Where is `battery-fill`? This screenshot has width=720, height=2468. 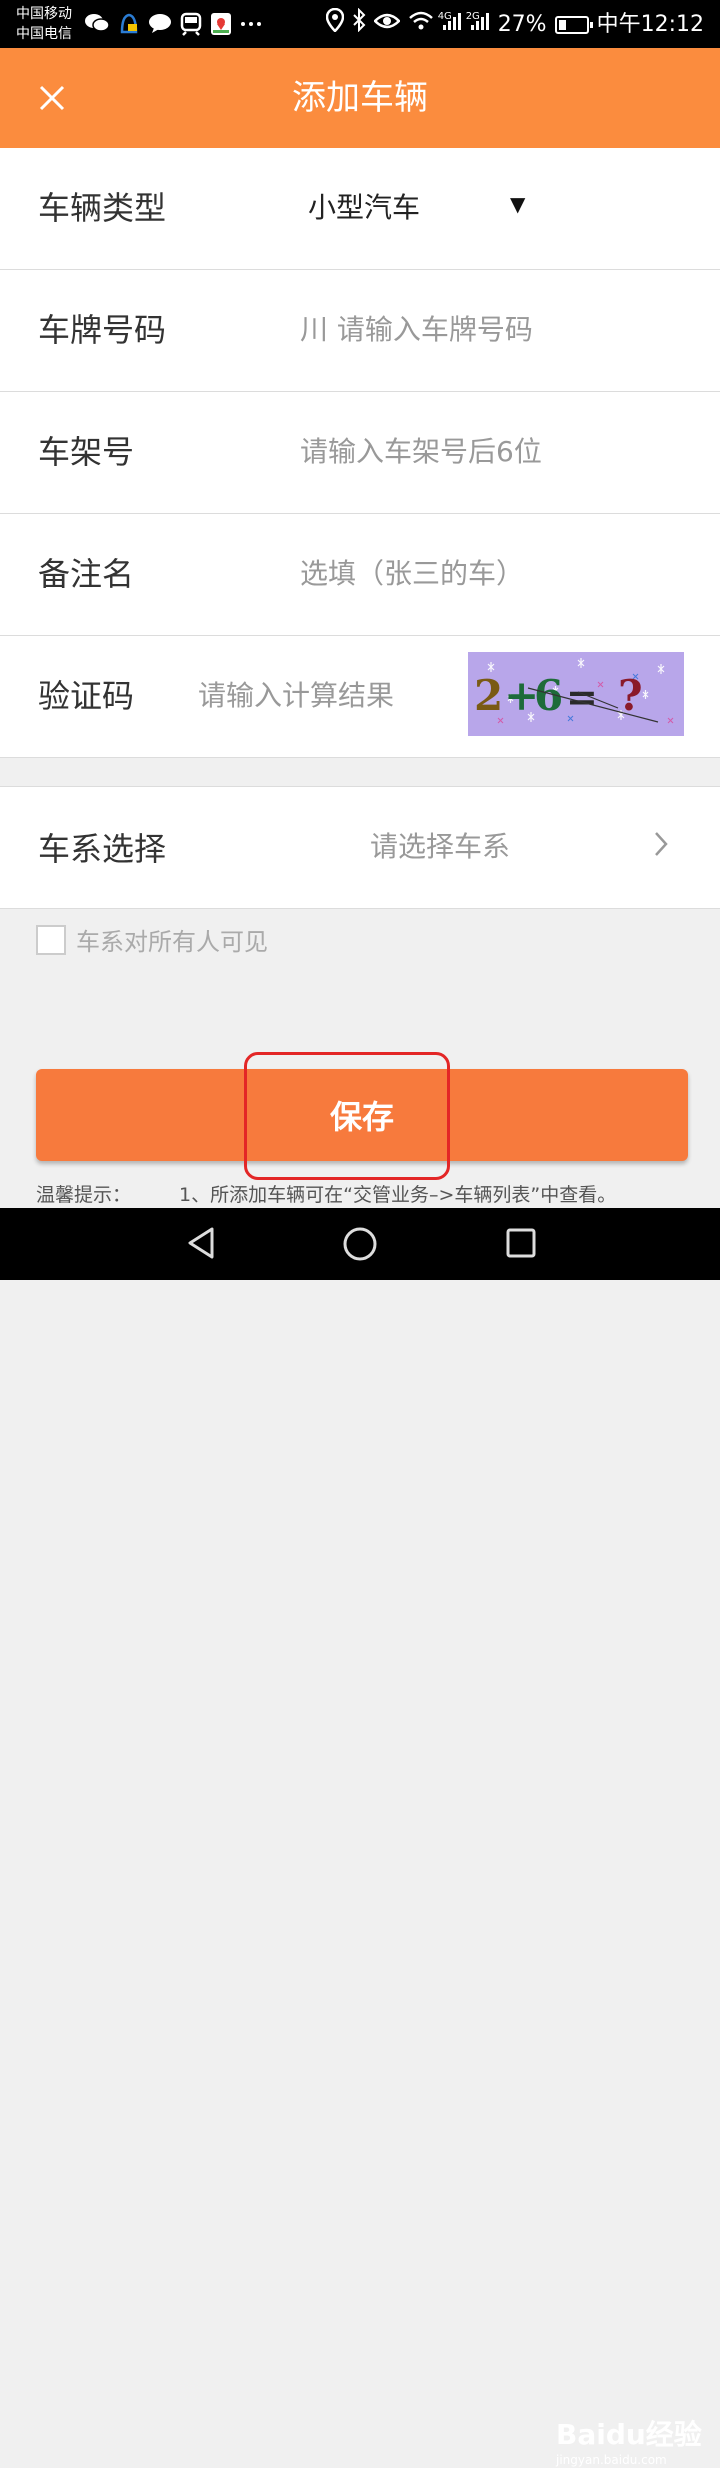 battery-fill is located at coordinates (562, 25).